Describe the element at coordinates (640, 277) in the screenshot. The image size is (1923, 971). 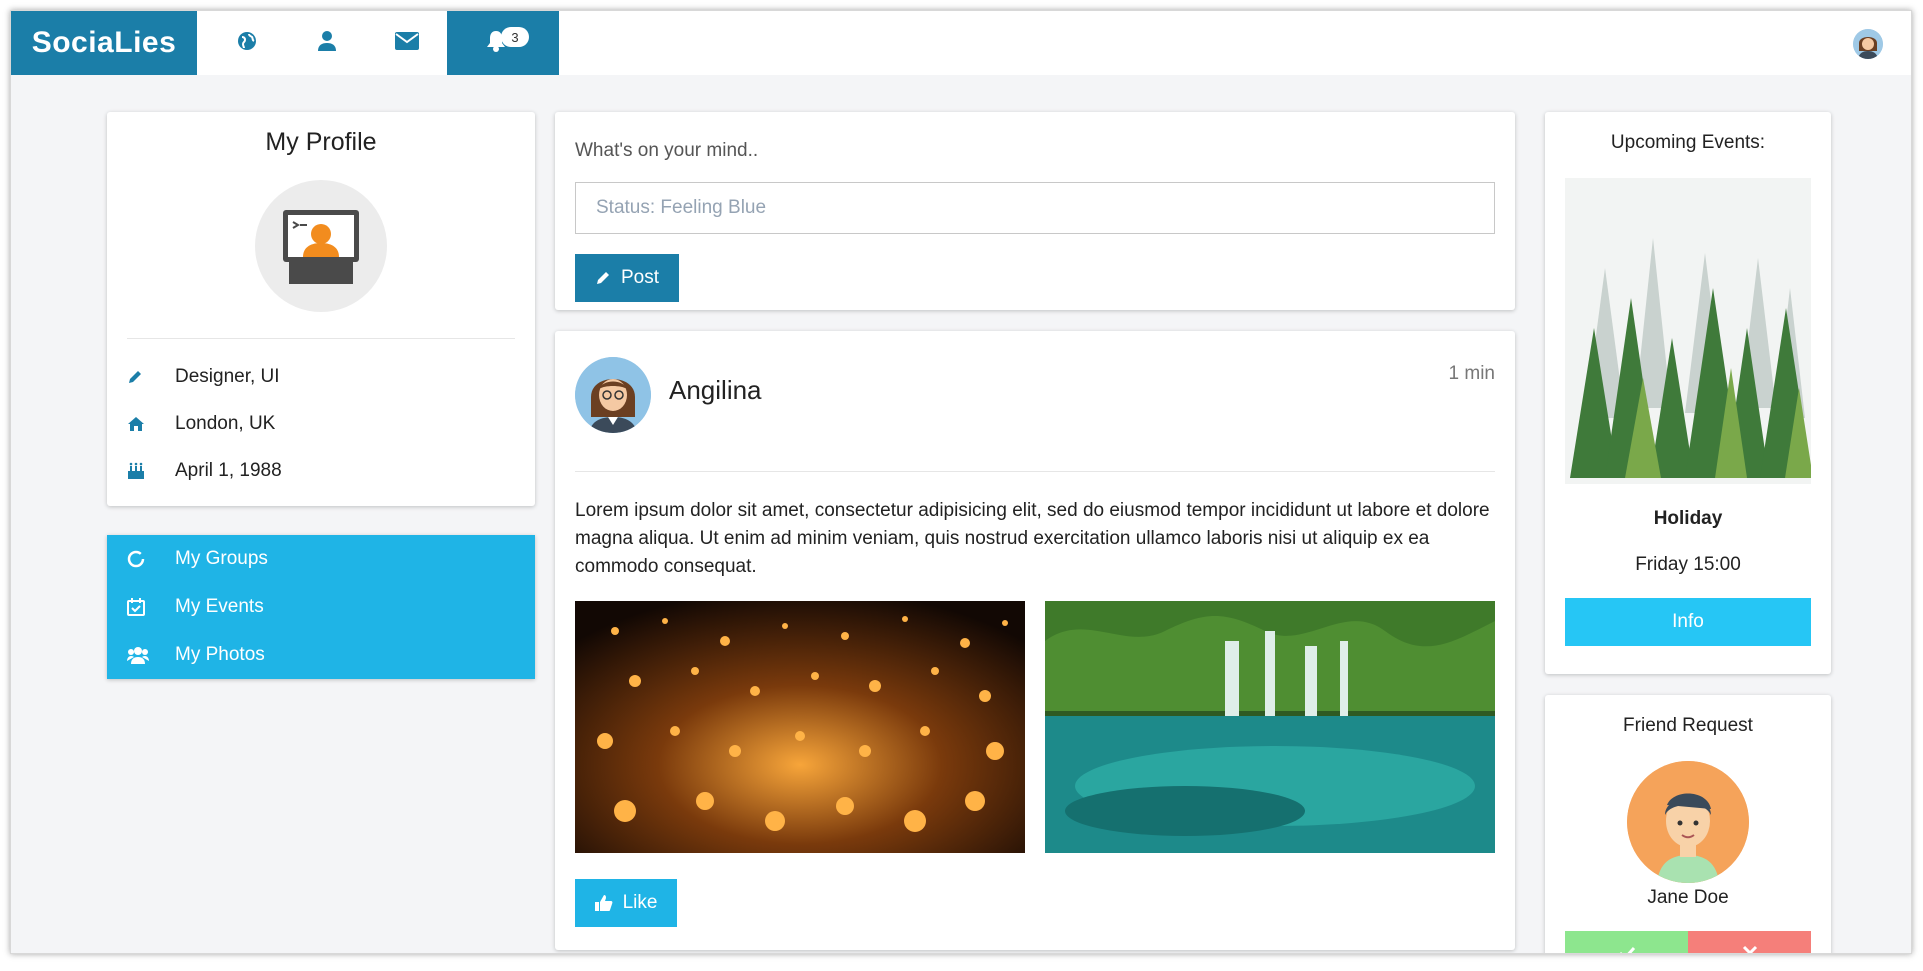
I see `post-button-label: Post` at that location.